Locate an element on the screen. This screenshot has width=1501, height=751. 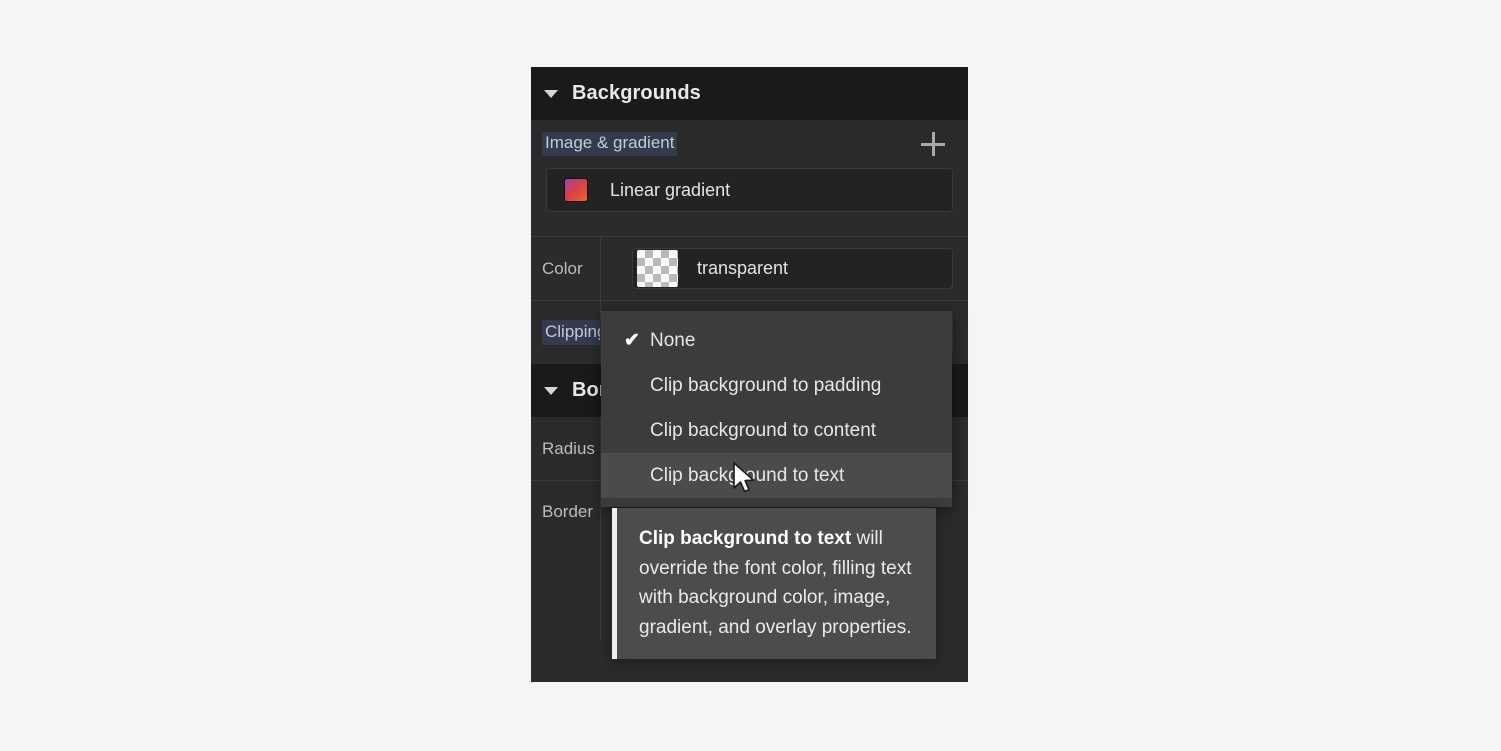
property-label-border: Border is located at coordinates (568, 511).